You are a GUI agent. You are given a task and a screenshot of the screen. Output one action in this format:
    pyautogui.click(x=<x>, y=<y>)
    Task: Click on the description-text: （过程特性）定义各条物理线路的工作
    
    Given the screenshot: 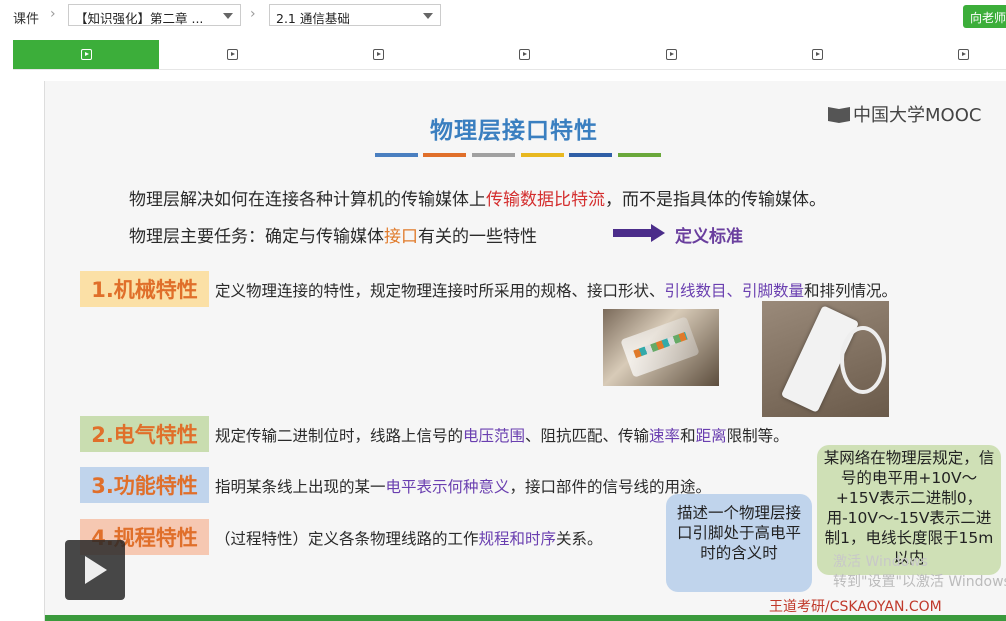 What is the action you would take?
    pyautogui.click(x=347, y=539)
    